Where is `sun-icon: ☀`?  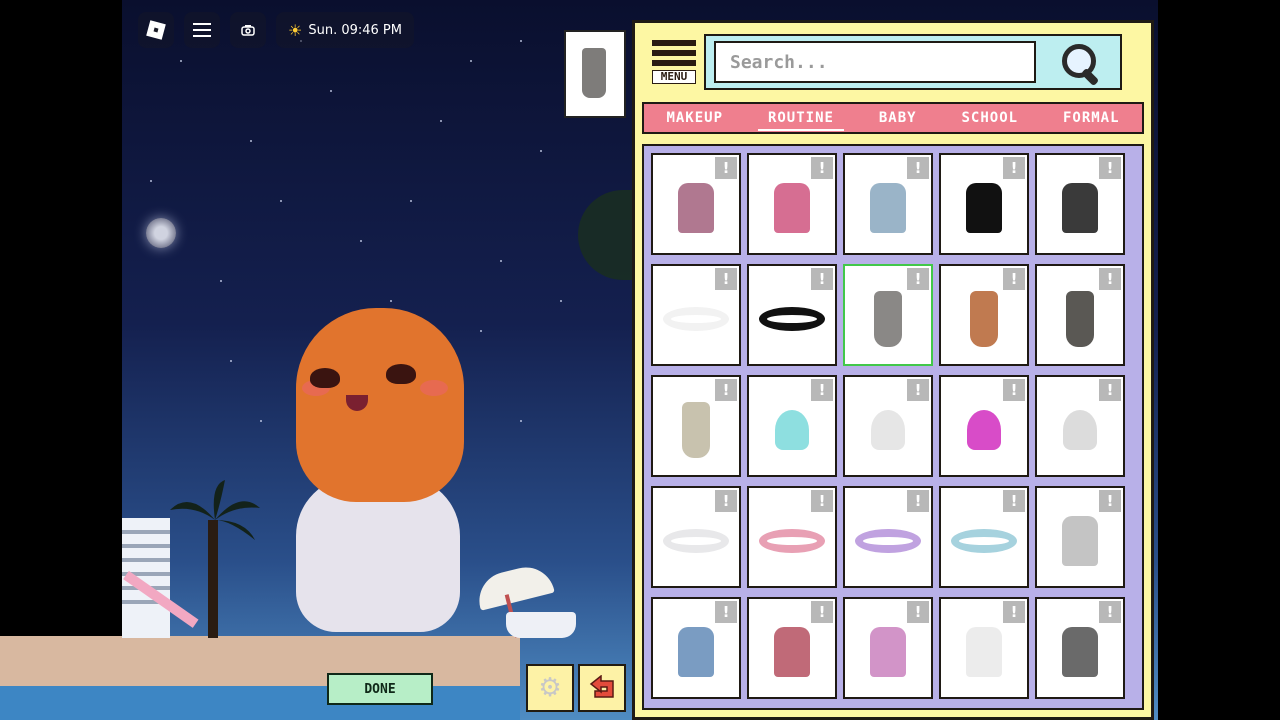 sun-icon: ☀ is located at coordinates (295, 30).